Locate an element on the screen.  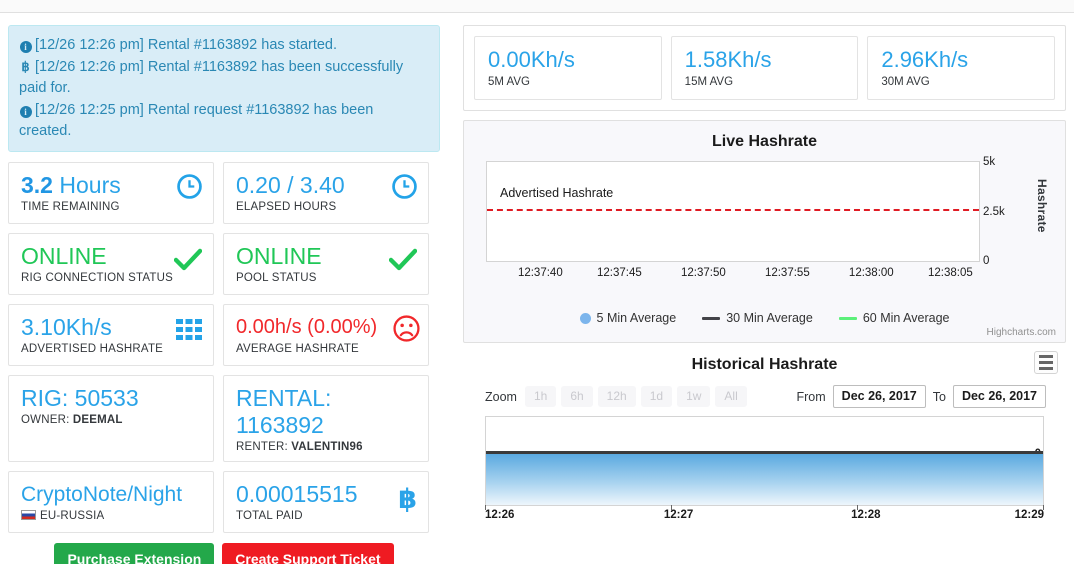
zoom-button-1w: 1w is located at coordinates (694, 396).